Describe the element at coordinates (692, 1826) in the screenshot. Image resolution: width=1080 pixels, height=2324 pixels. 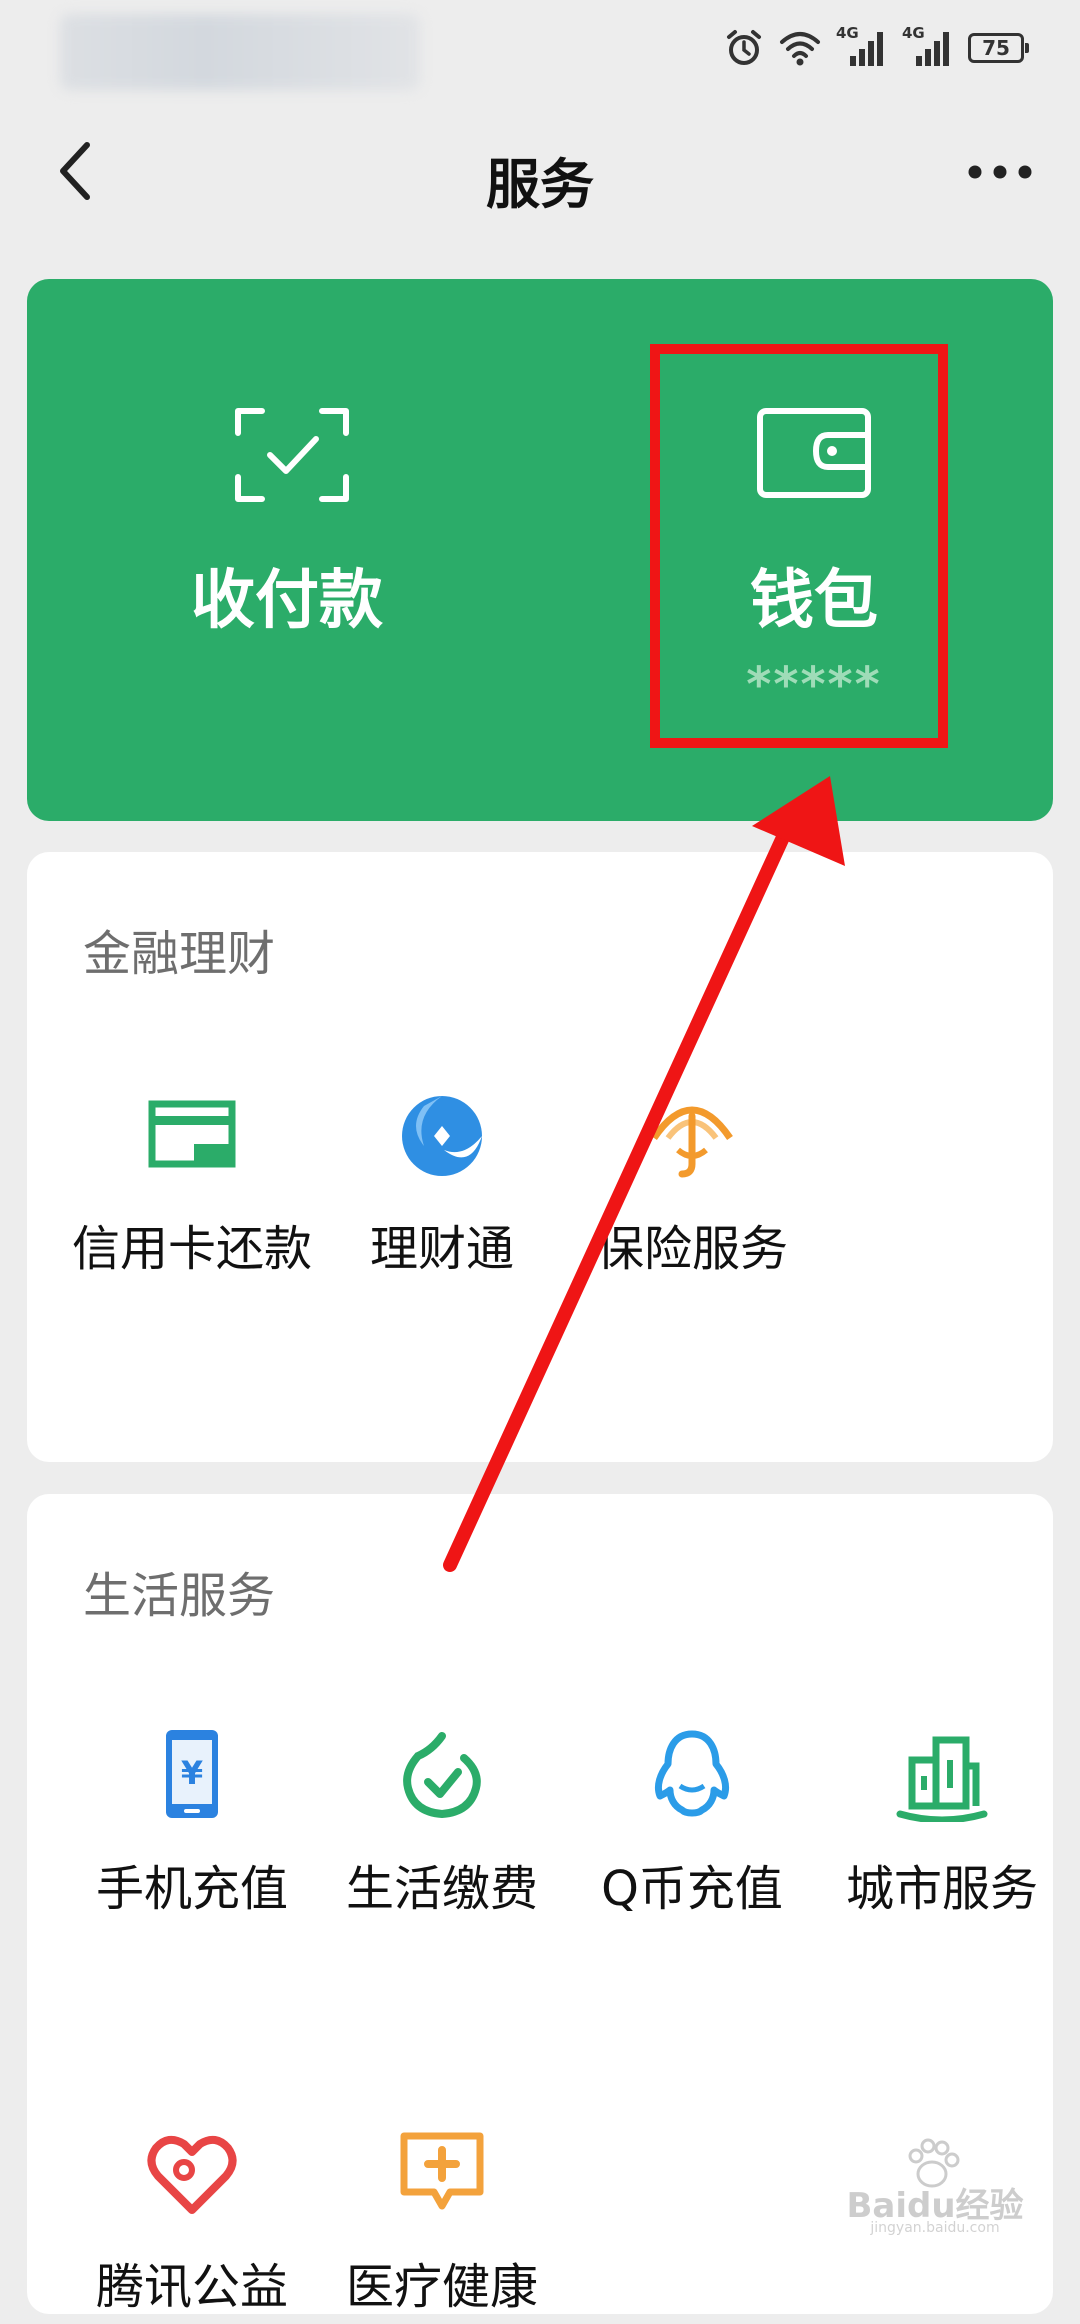
I see `service-q-coin-topup: Q币充值` at that location.